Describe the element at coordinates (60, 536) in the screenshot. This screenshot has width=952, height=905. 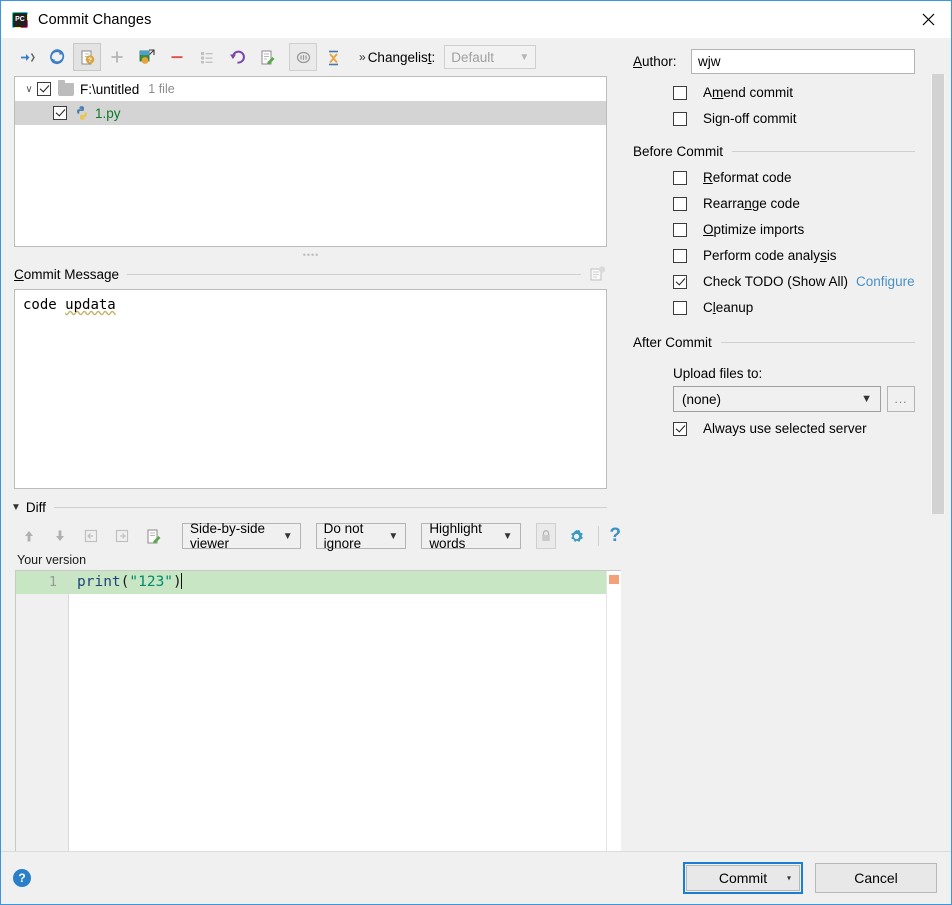
I see `next-difference-icon` at that location.